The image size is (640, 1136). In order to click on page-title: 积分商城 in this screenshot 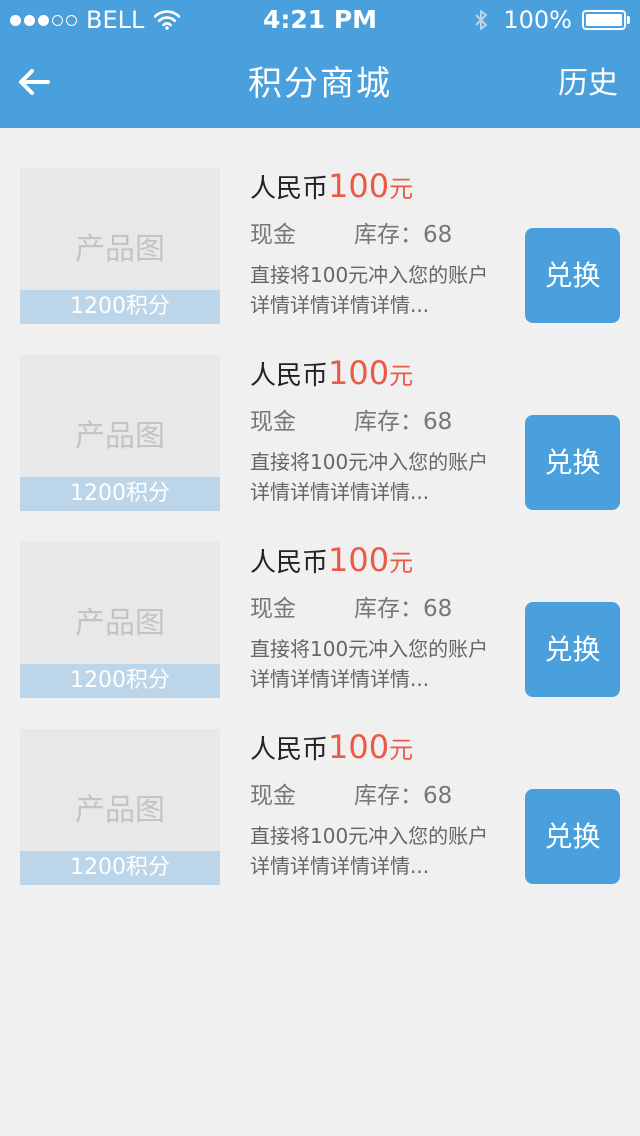, I will do `click(320, 84)`.